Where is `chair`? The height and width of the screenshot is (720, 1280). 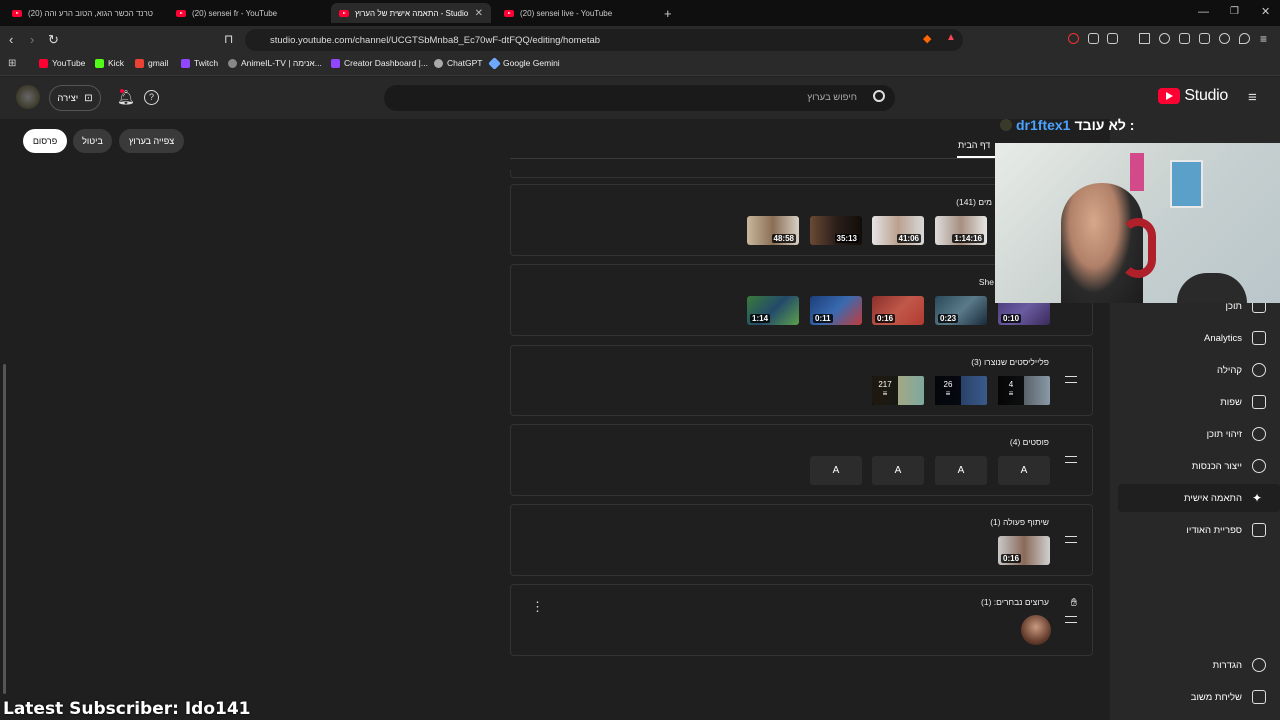
chair is located at coordinates (1212, 288).